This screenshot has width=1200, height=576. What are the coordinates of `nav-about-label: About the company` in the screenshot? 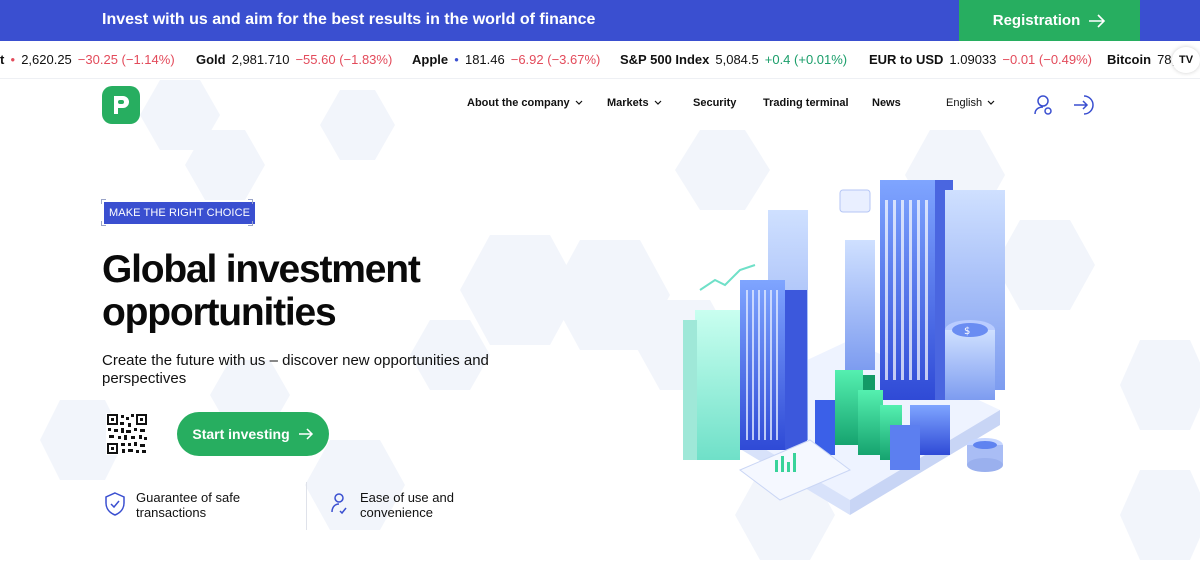 It's located at (518, 103).